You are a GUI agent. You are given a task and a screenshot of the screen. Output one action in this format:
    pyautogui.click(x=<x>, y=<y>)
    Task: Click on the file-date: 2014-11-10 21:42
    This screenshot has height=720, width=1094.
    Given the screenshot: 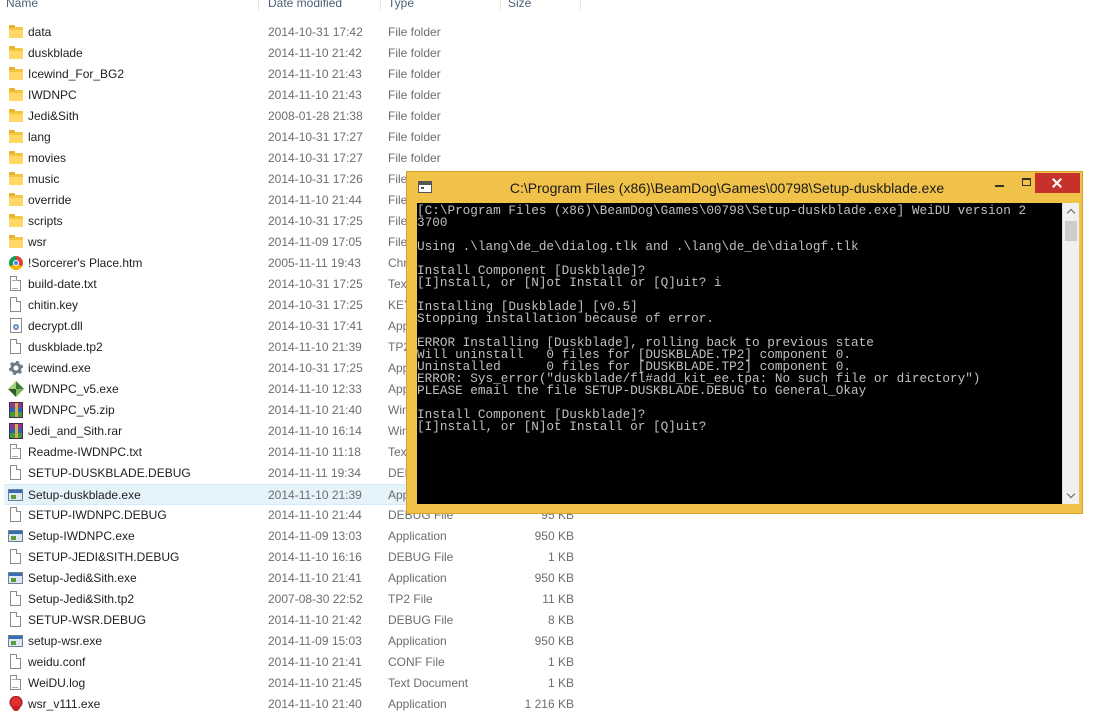 What is the action you would take?
    pyautogui.click(x=315, y=620)
    